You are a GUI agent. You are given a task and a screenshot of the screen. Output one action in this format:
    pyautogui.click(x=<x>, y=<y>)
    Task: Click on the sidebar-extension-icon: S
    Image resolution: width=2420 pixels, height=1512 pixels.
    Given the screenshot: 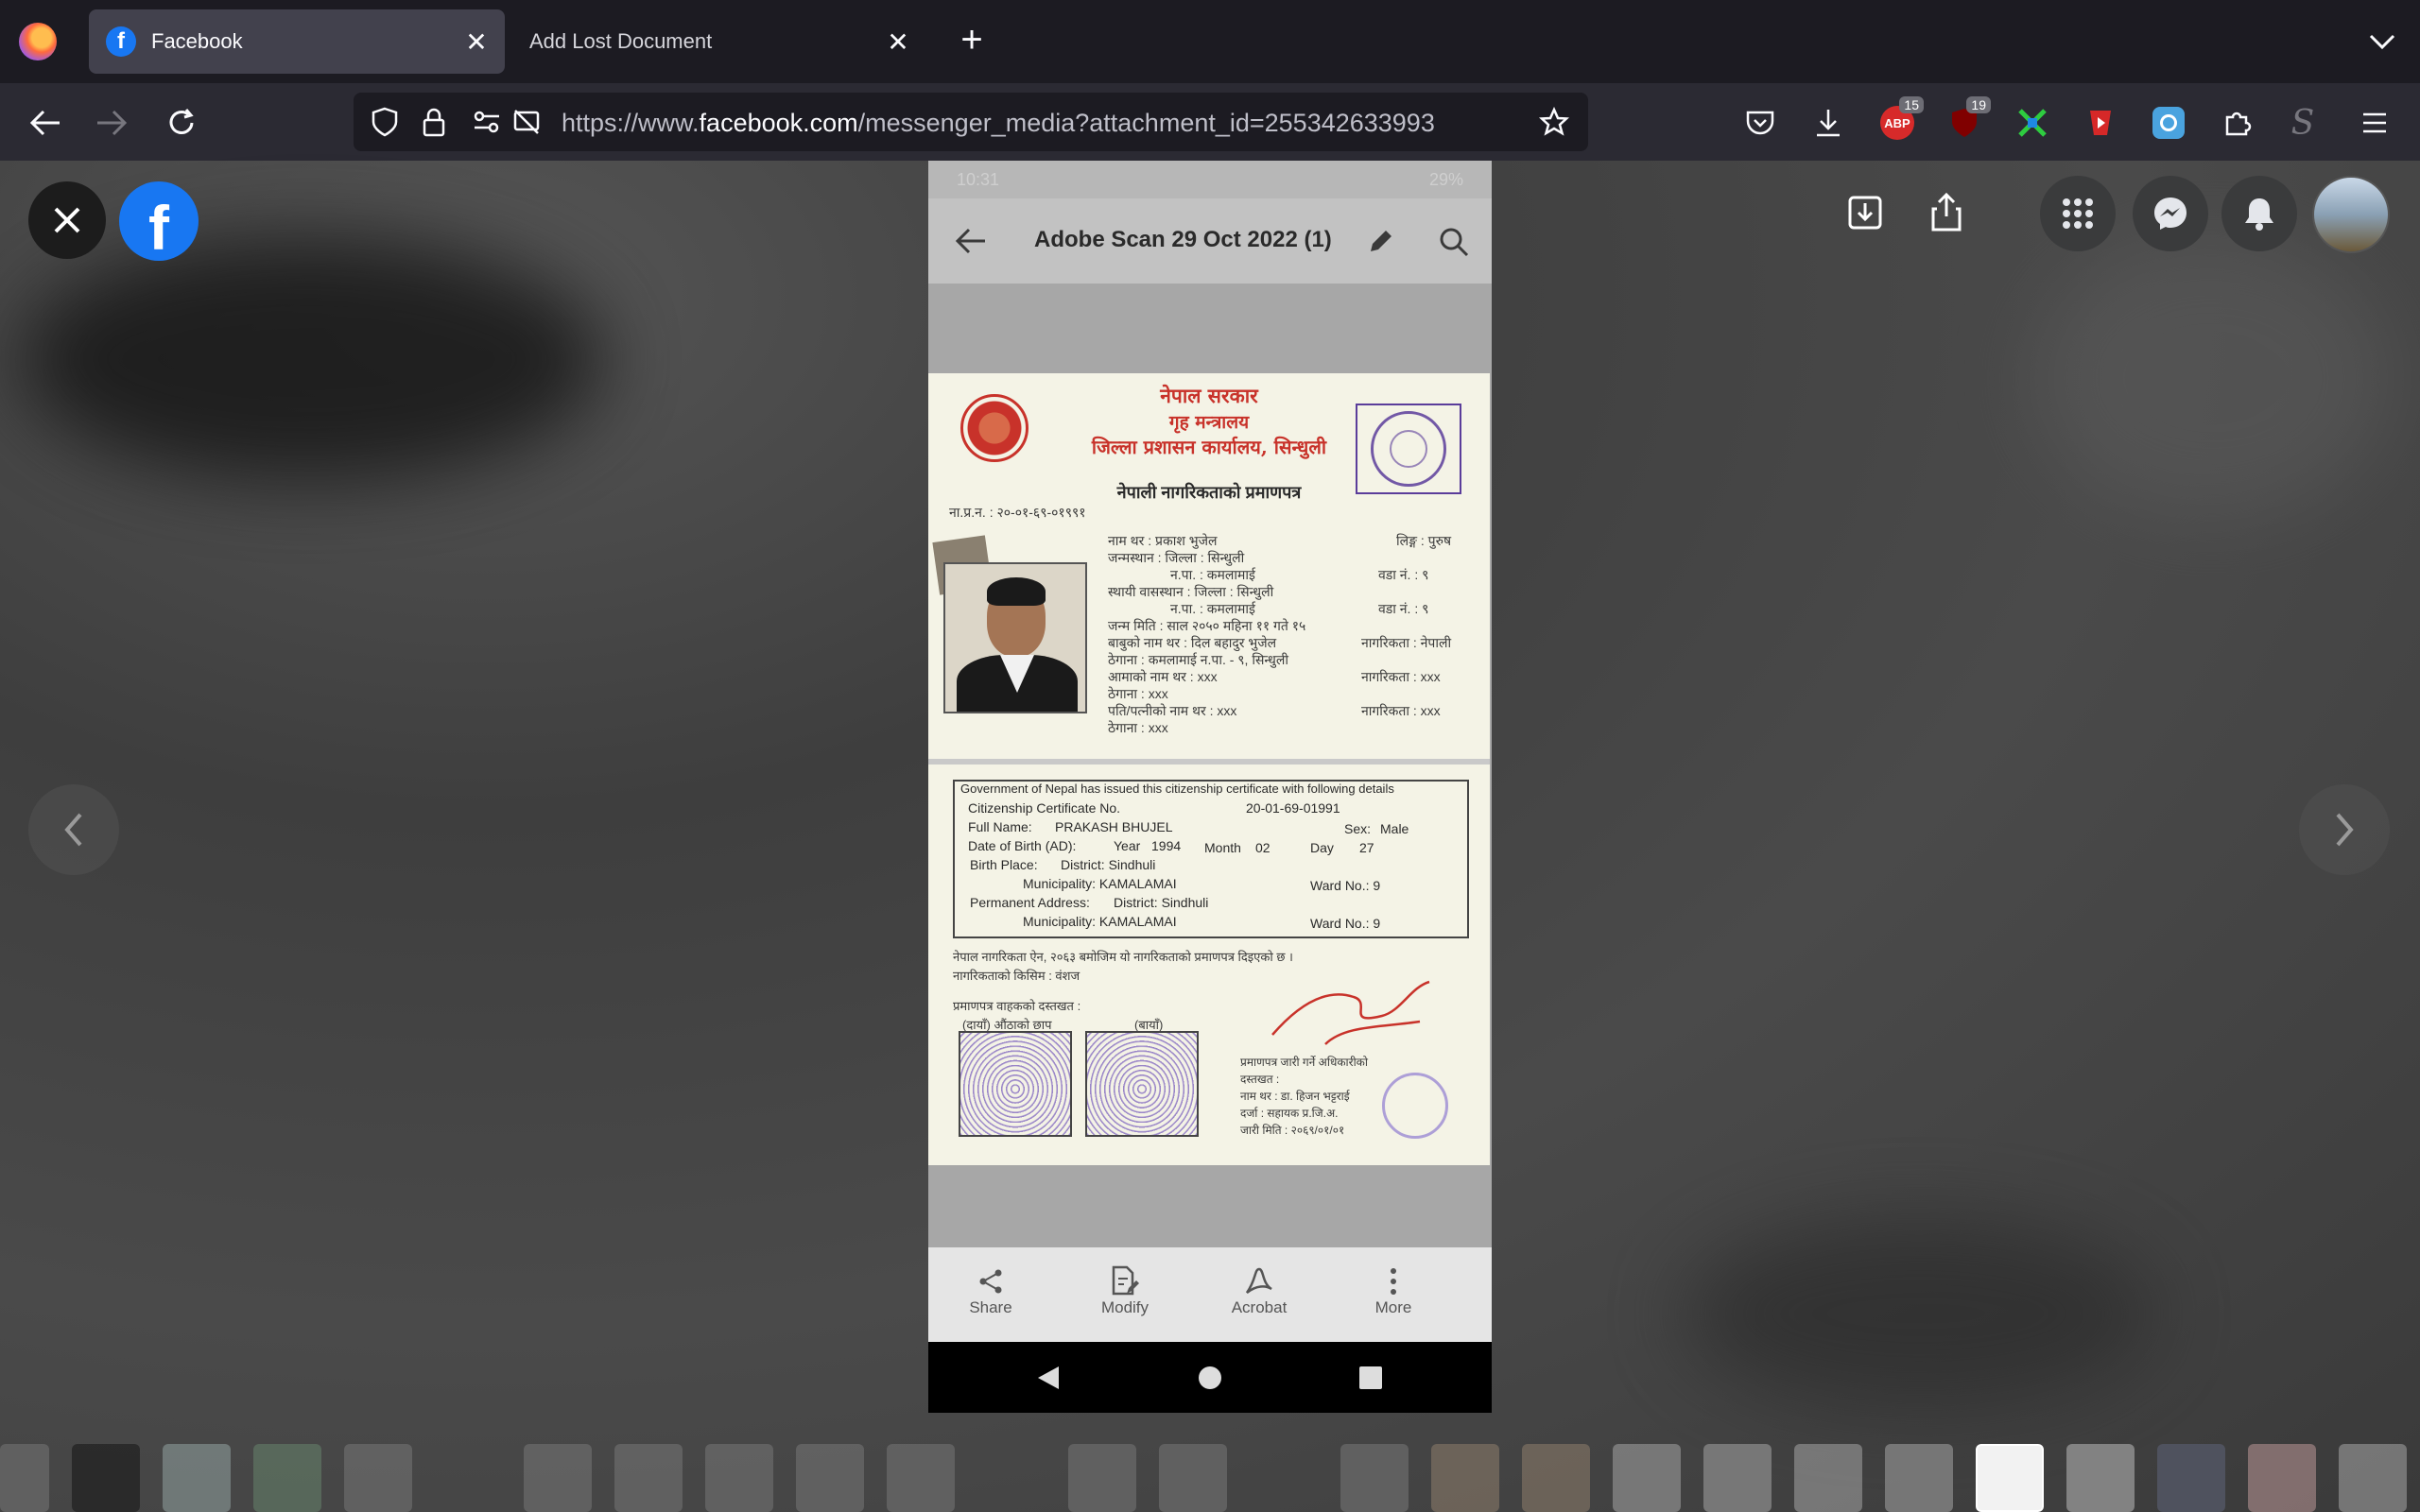 What is the action you would take?
    pyautogui.click(x=2303, y=123)
    